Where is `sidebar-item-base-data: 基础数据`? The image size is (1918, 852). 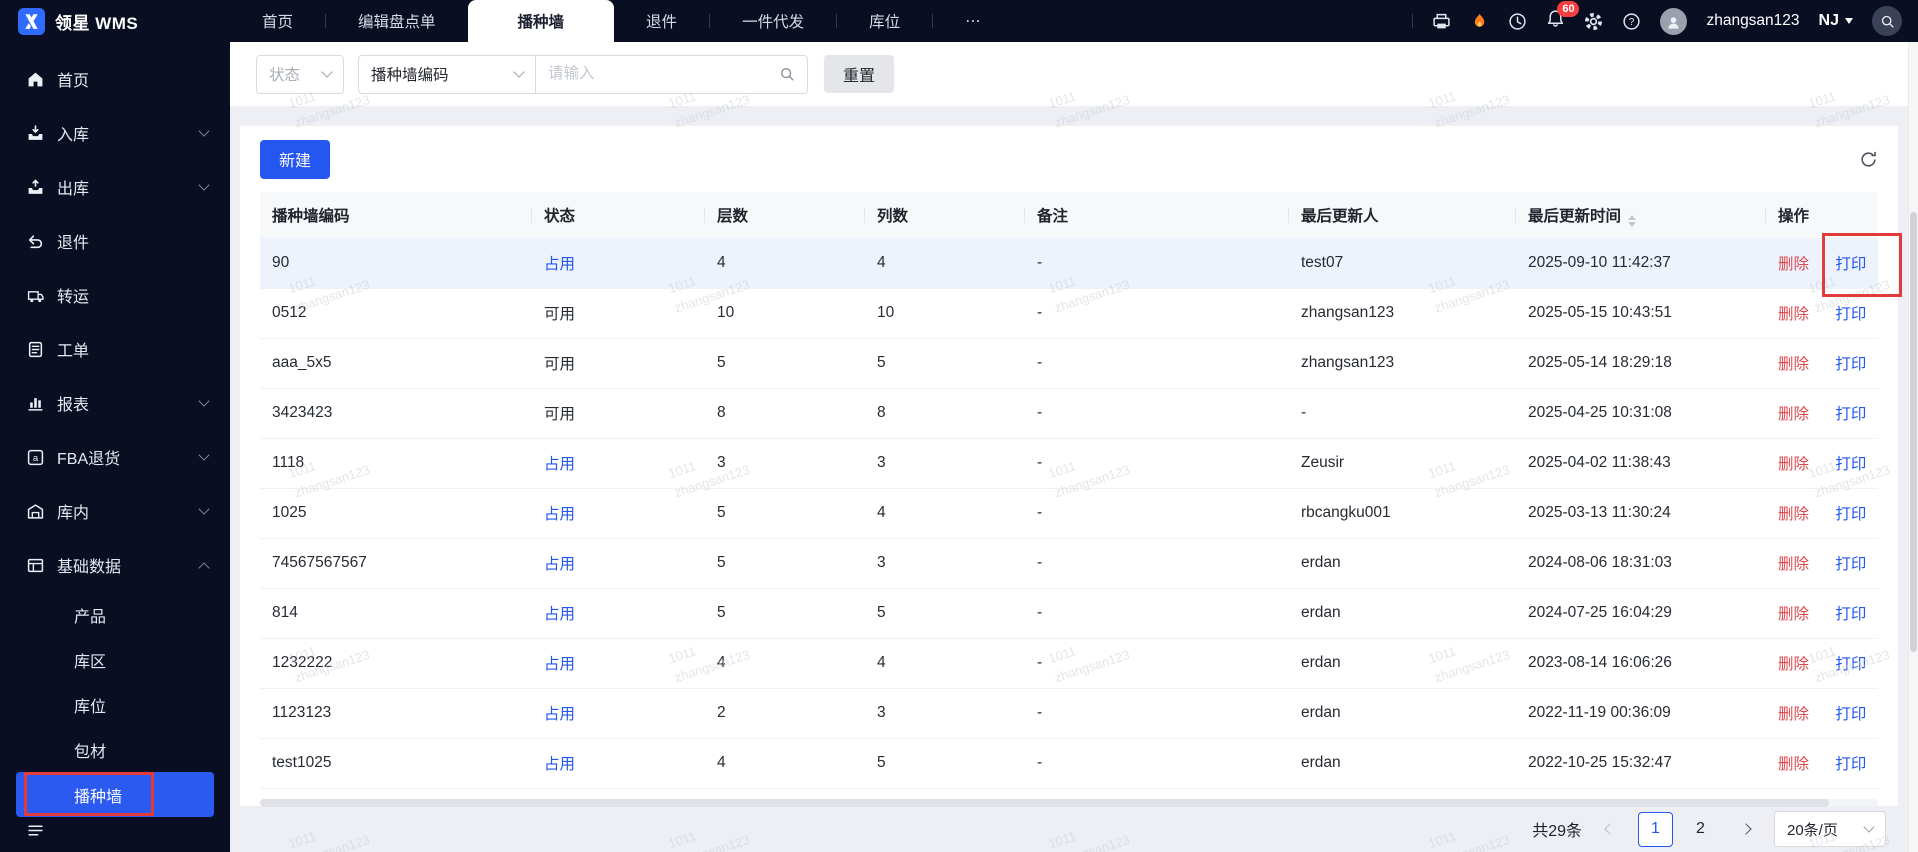
sidebar-item-base-data: 基础数据 is located at coordinates (115, 565).